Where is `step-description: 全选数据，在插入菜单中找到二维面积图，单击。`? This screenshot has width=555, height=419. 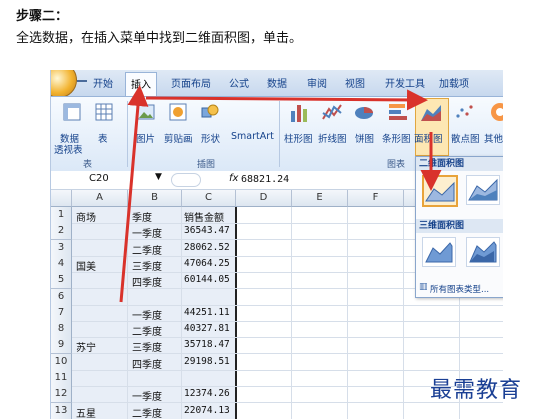 step-description: 全选数据，在插入菜单中找到二维面积图，单击。 is located at coordinates (159, 38).